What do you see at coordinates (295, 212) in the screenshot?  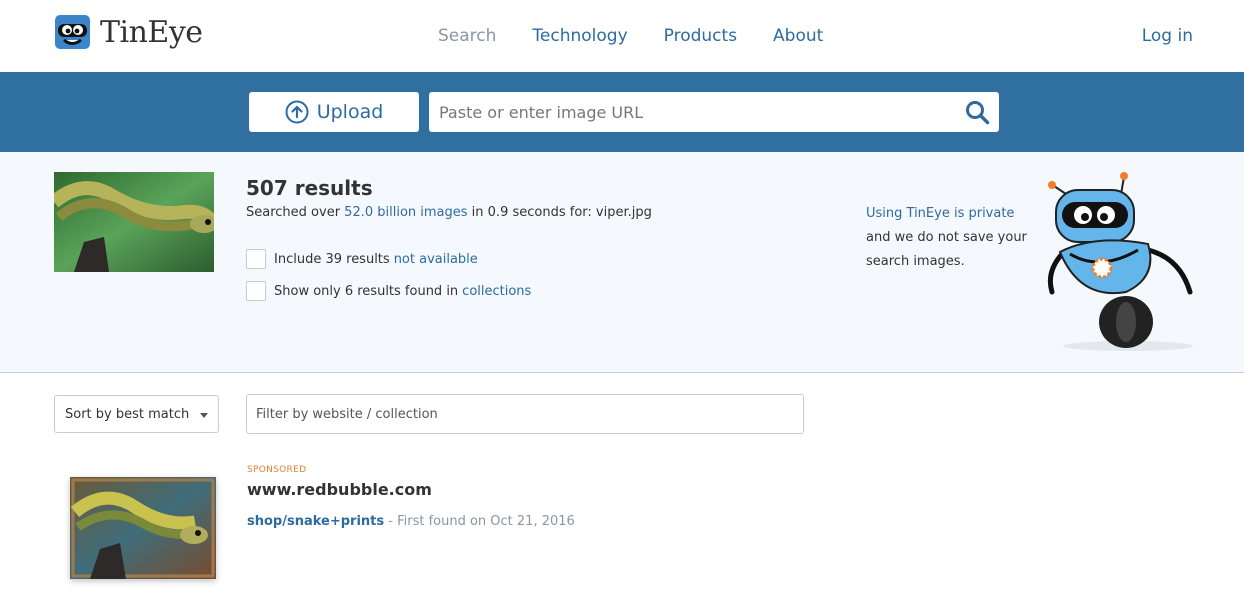 I see `meta-prefix: Searched over` at bounding box center [295, 212].